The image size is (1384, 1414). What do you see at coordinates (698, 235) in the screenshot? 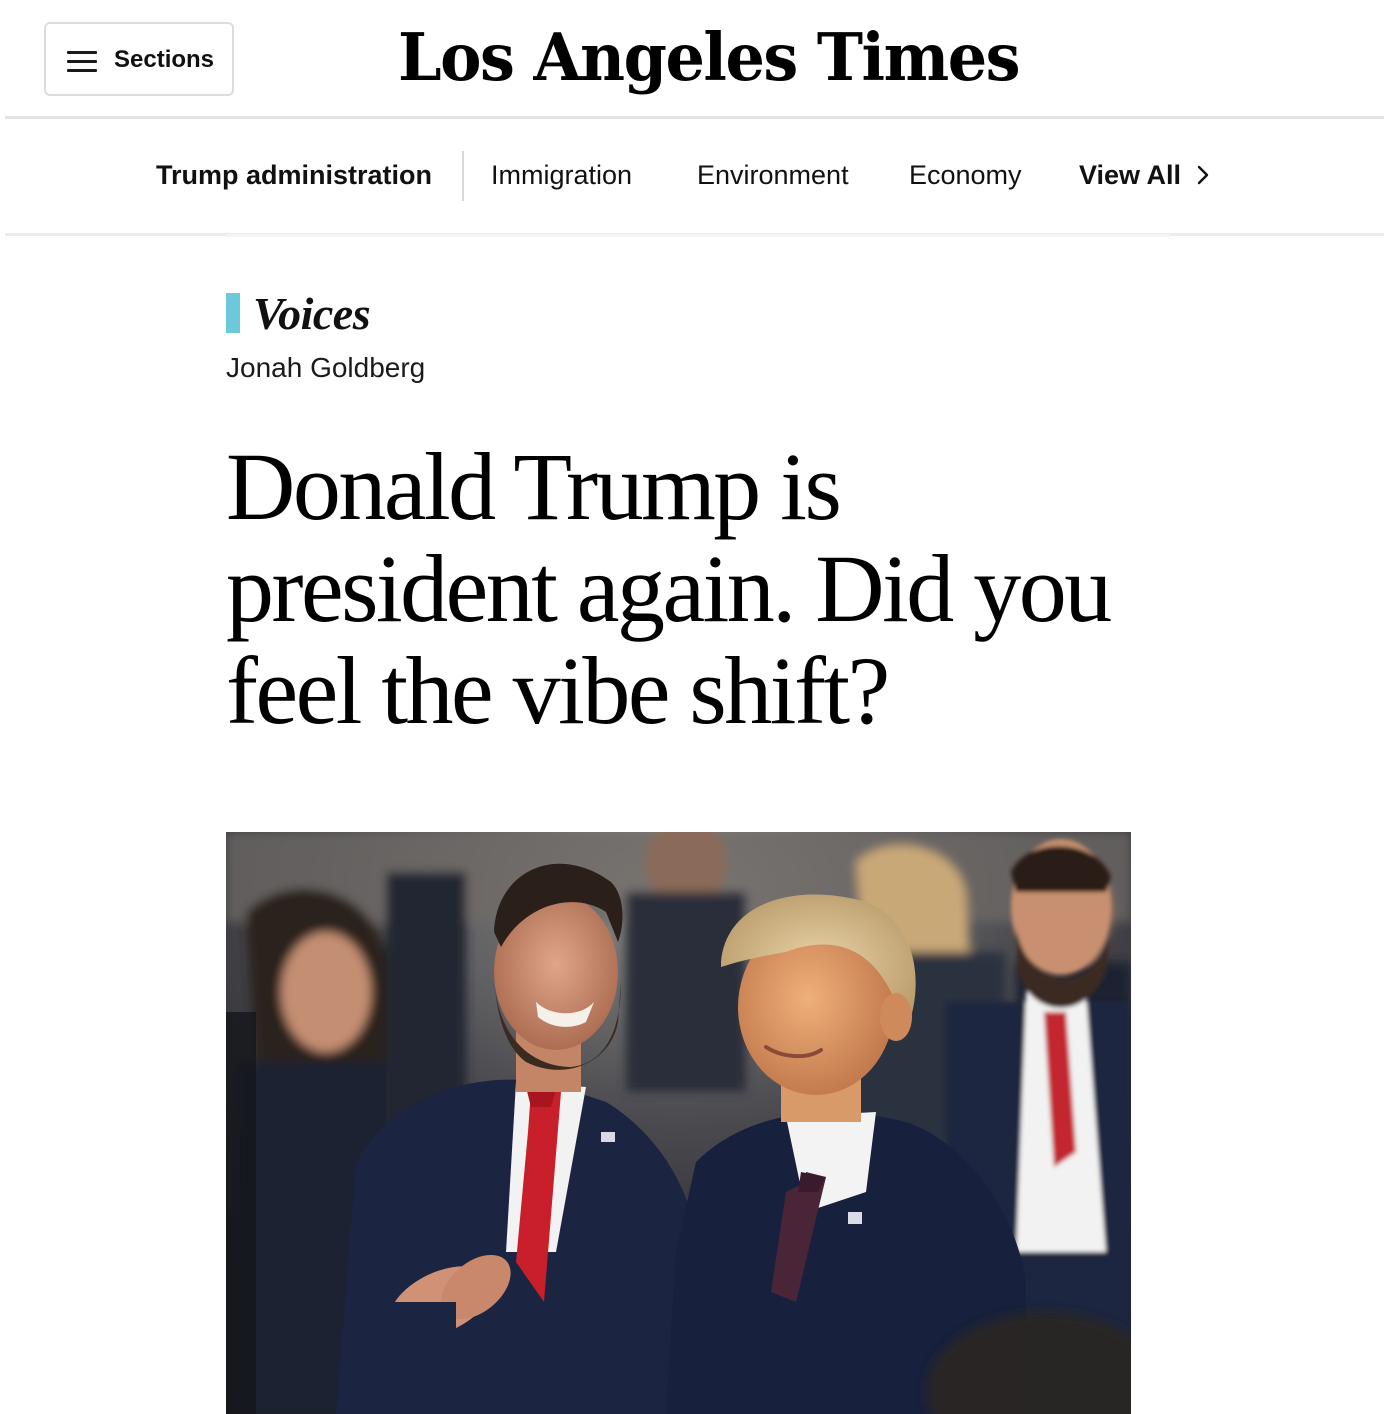
I see `content-divider` at bounding box center [698, 235].